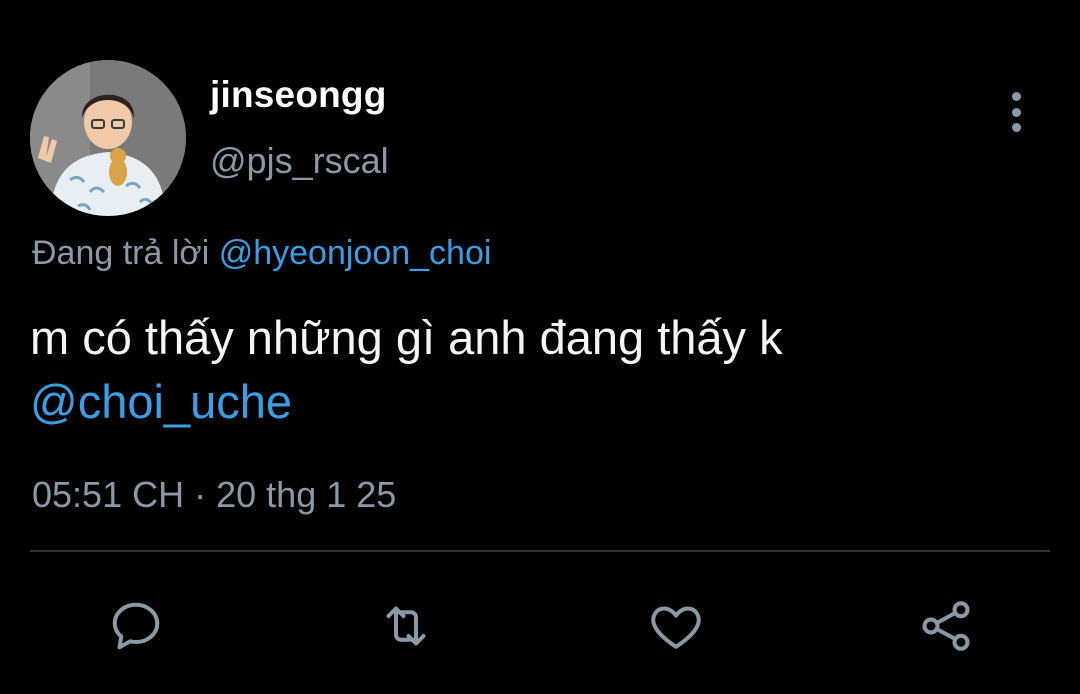 This screenshot has width=1080, height=694. Describe the element at coordinates (1016, 96) in the screenshot. I see `more-vertical-icon` at that location.